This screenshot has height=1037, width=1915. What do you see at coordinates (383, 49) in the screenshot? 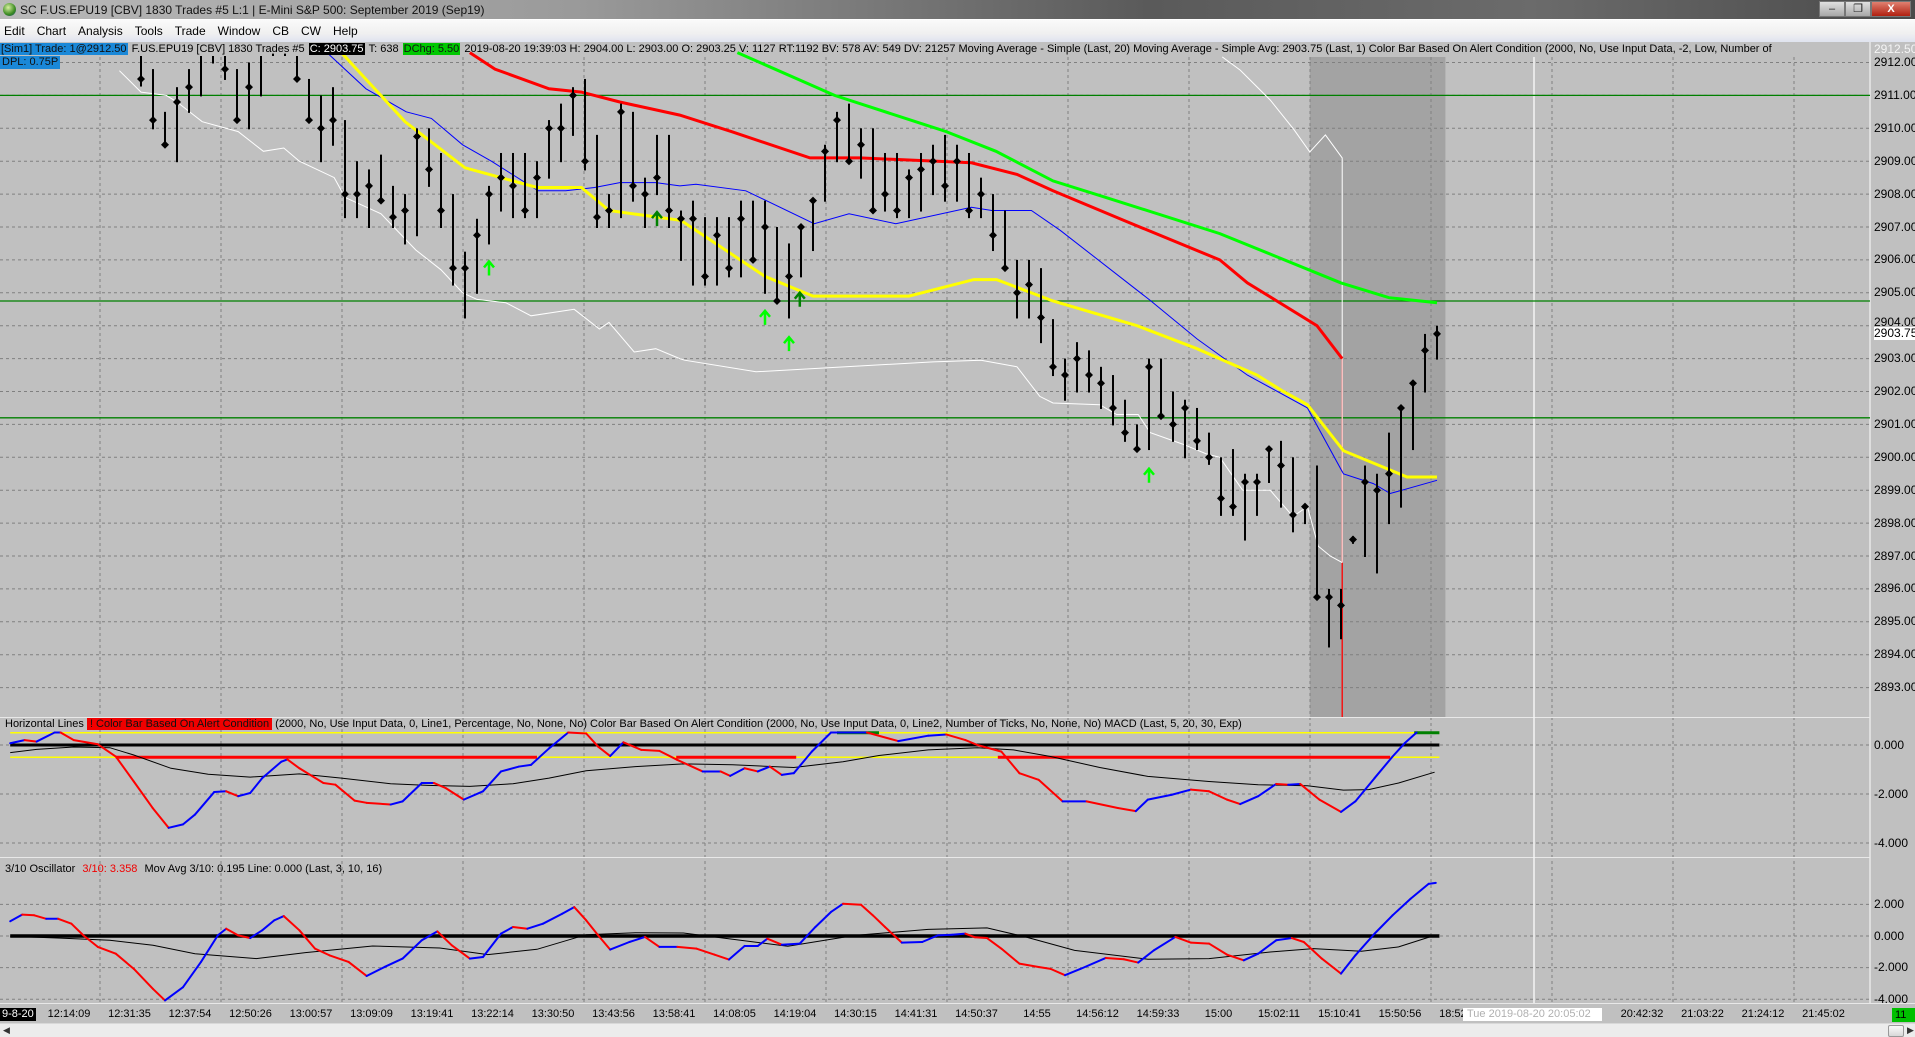
I see `tick-count: T: 638` at bounding box center [383, 49].